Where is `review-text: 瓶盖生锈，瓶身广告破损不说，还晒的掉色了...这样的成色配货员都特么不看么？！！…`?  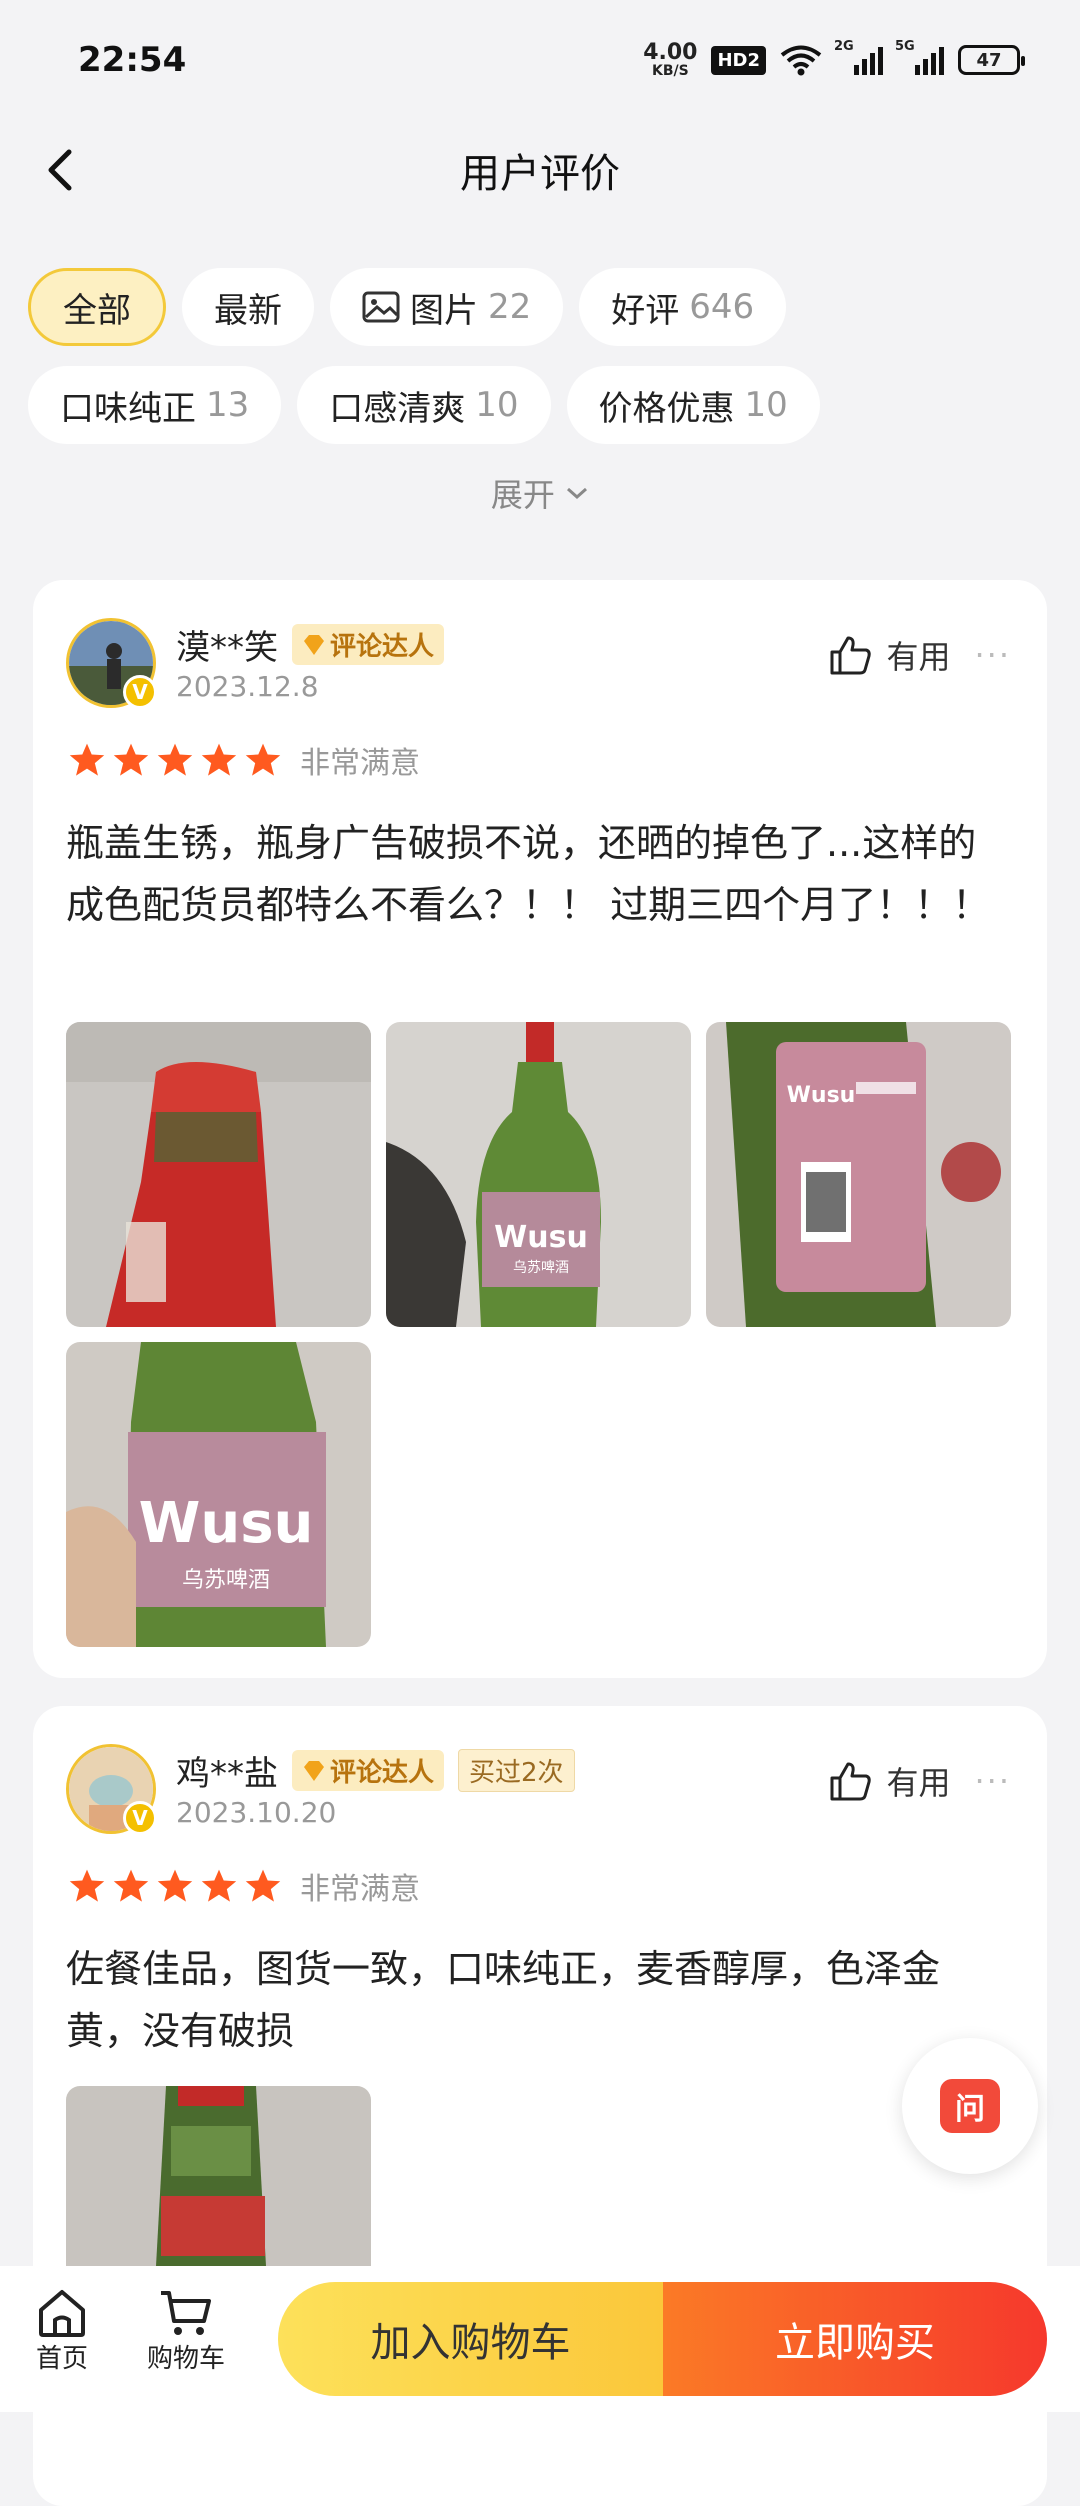
review-text: 瓶盖生锈，瓶身广告破损不说，还晒的掉色了...这样的成色配货员都特么不看么？！！… is located at coordinates (528, 874).